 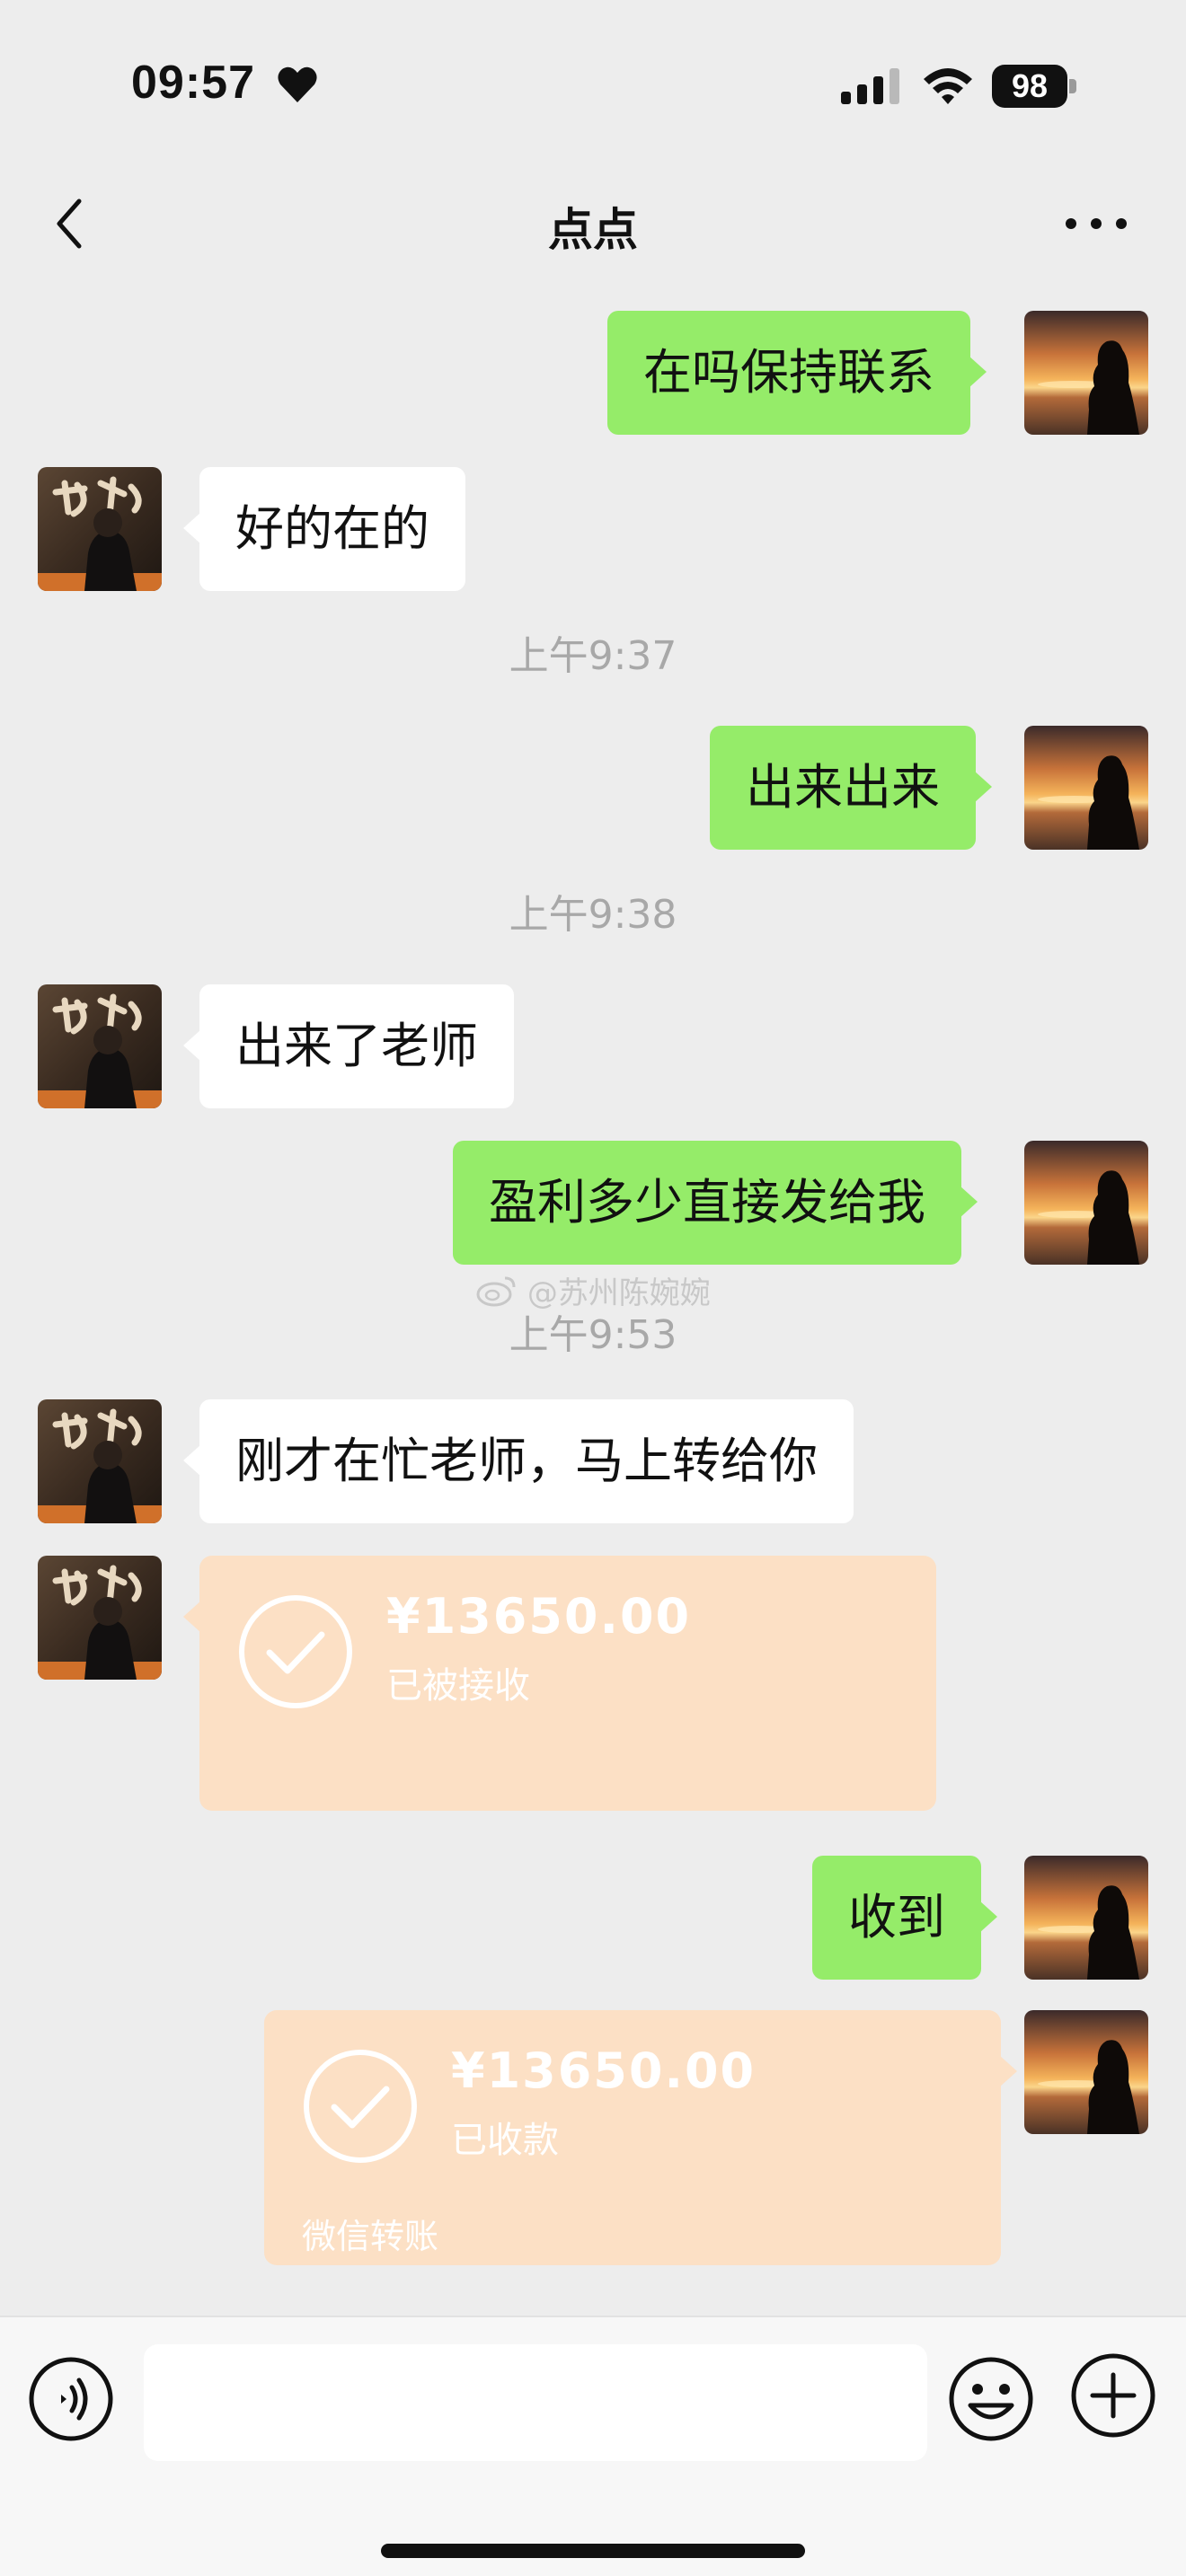 I want to click on wifi-icon, so click(x=948, y=86).